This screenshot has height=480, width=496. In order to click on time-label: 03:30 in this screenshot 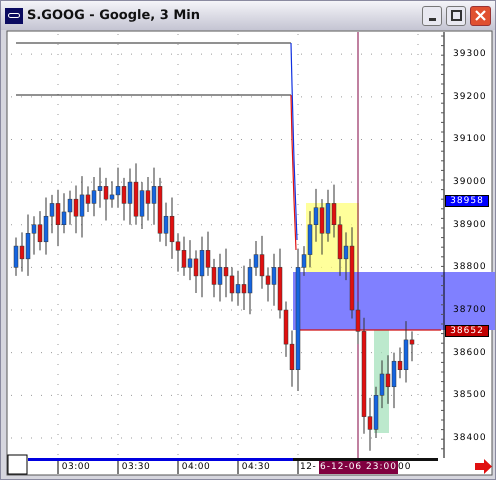, I will do `click(136, 467)`.